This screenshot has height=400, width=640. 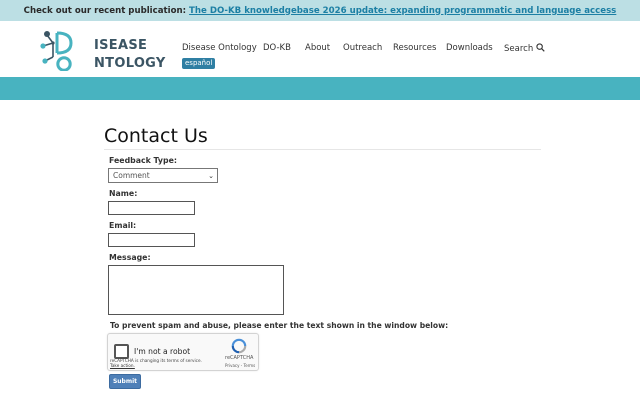 I want to click on message-textarea, so click(x=196, y=290).